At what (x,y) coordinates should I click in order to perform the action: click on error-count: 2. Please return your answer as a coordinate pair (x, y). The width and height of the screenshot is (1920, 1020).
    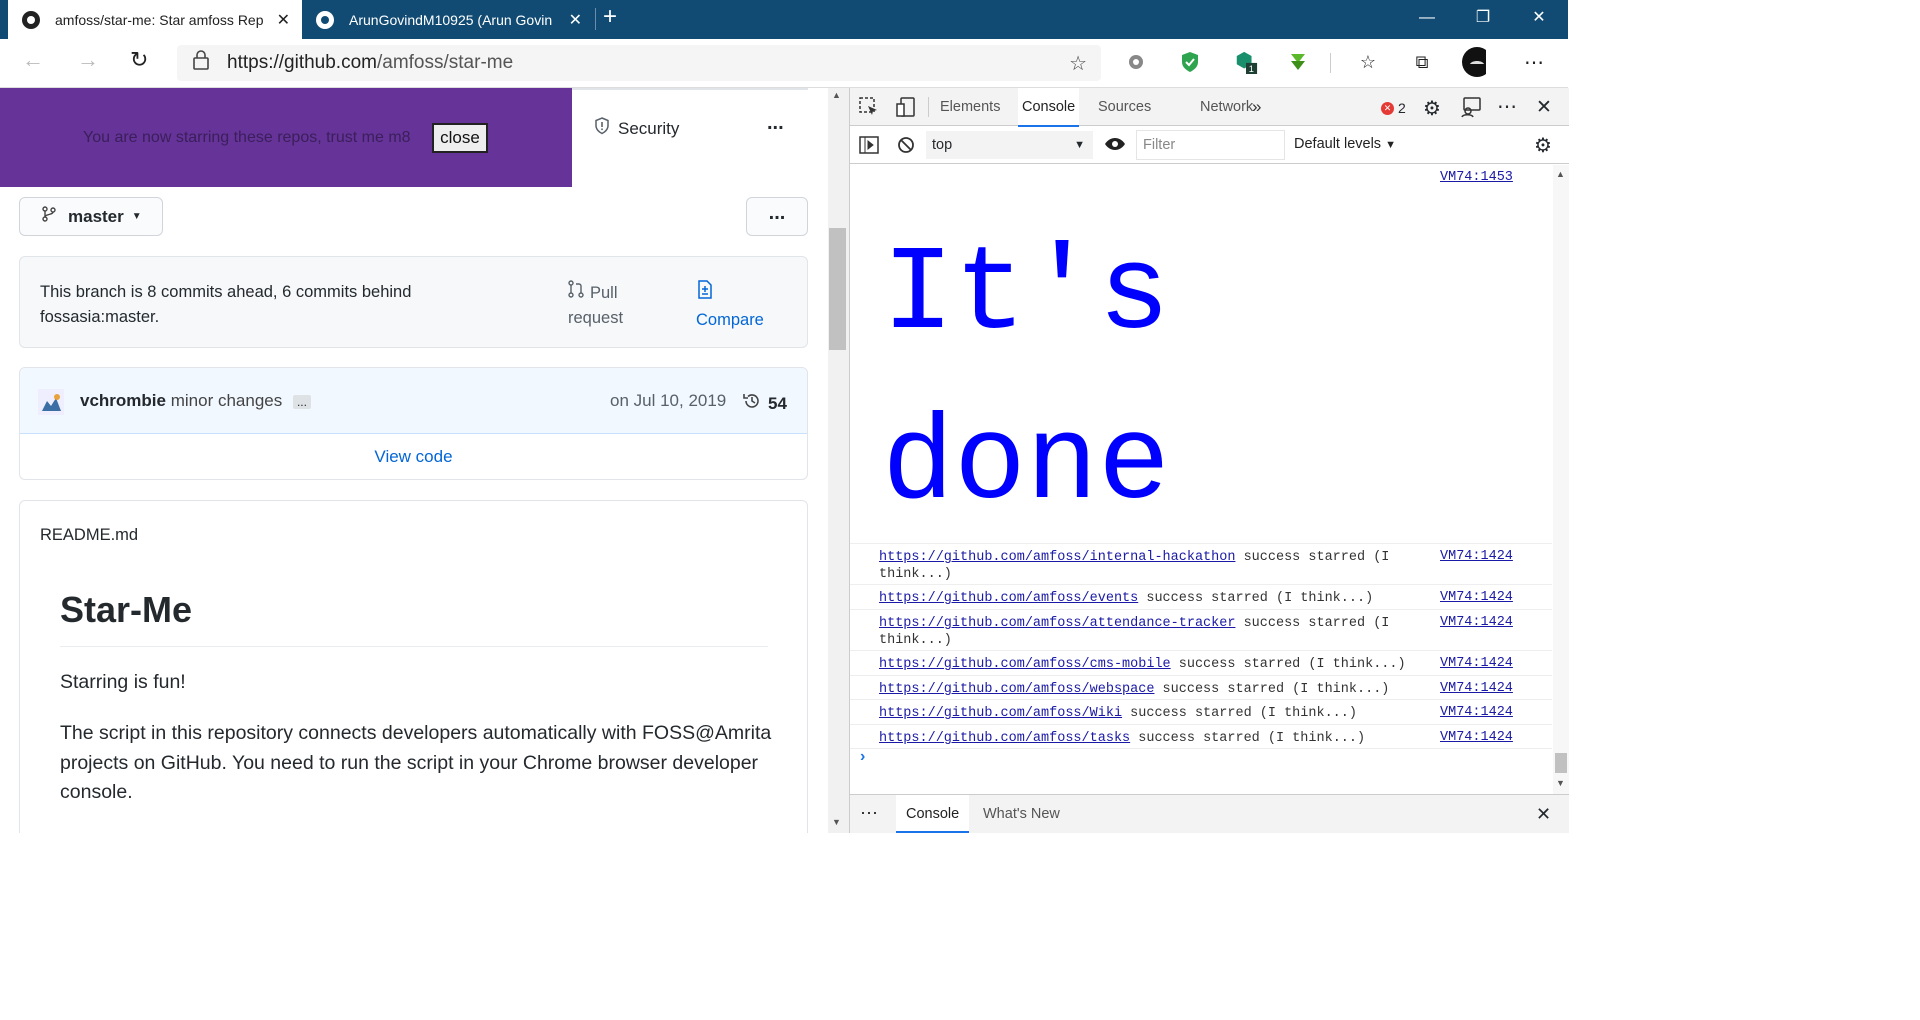
    Looking at the image, I should click on (1402, 108).